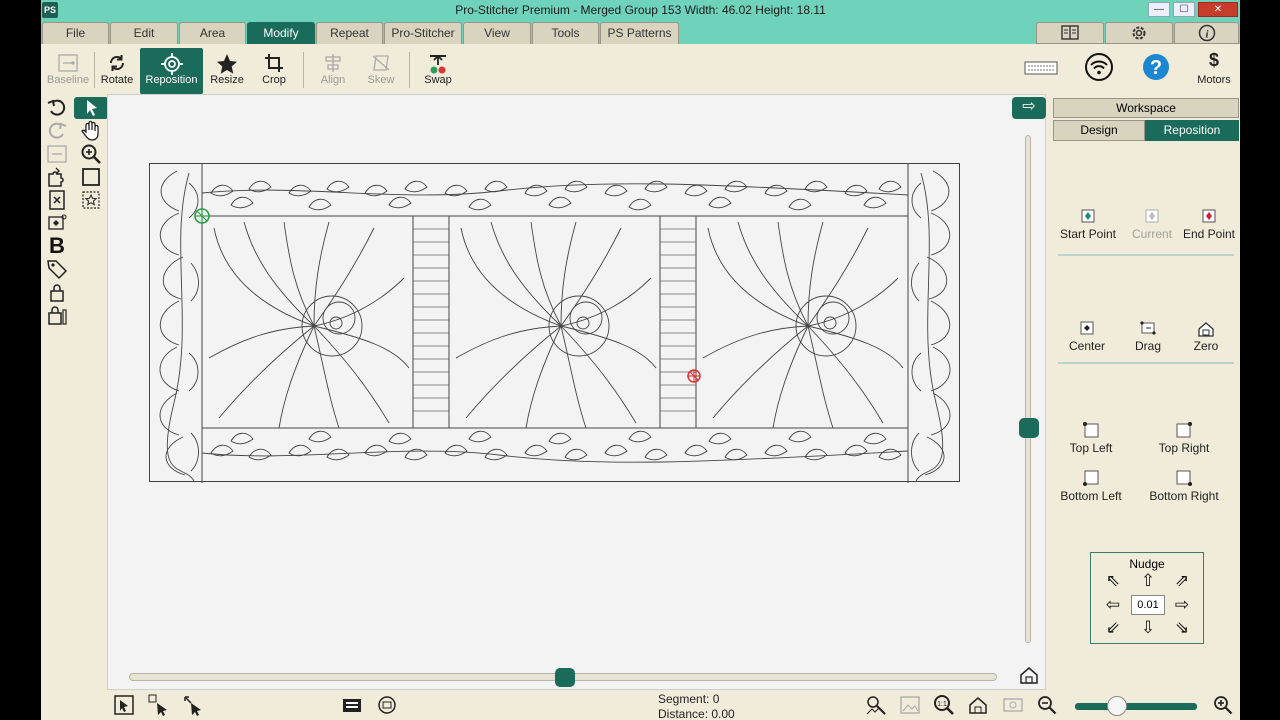 The width and height of the screenshot is (1280, 720). Describe the element at coordinates (1041, 71) in the screenshot. I see `keyboard-button` at that location.